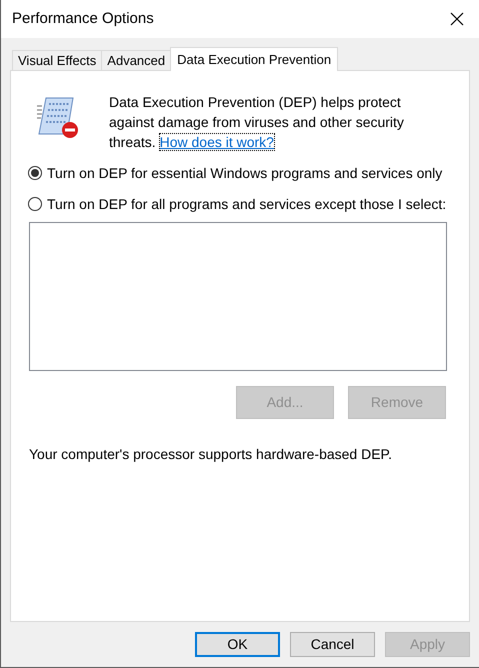 This screenshot has width=479, height=668. What do you see at coordinates (58, 118) in the screenshot?
I see `document-blocked-icon` at bounding box center [58, 118].